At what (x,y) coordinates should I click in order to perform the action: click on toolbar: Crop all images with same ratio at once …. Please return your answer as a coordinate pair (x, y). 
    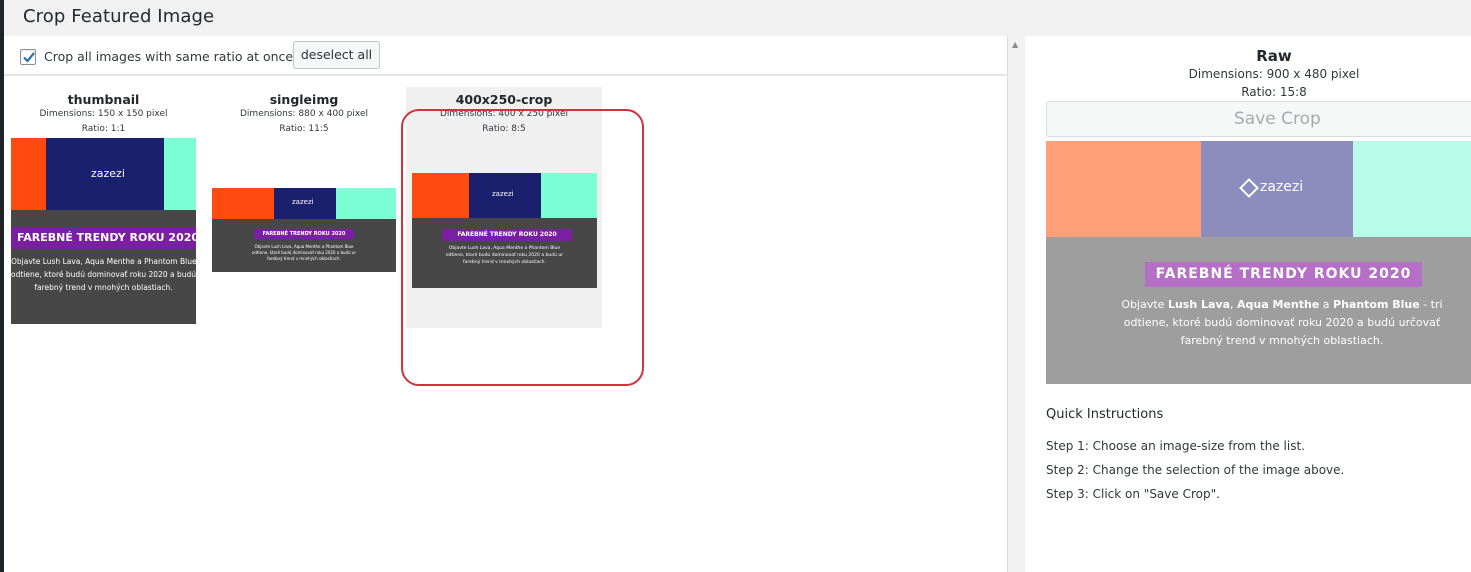
    Looking at the image, I should click on (506, 56).